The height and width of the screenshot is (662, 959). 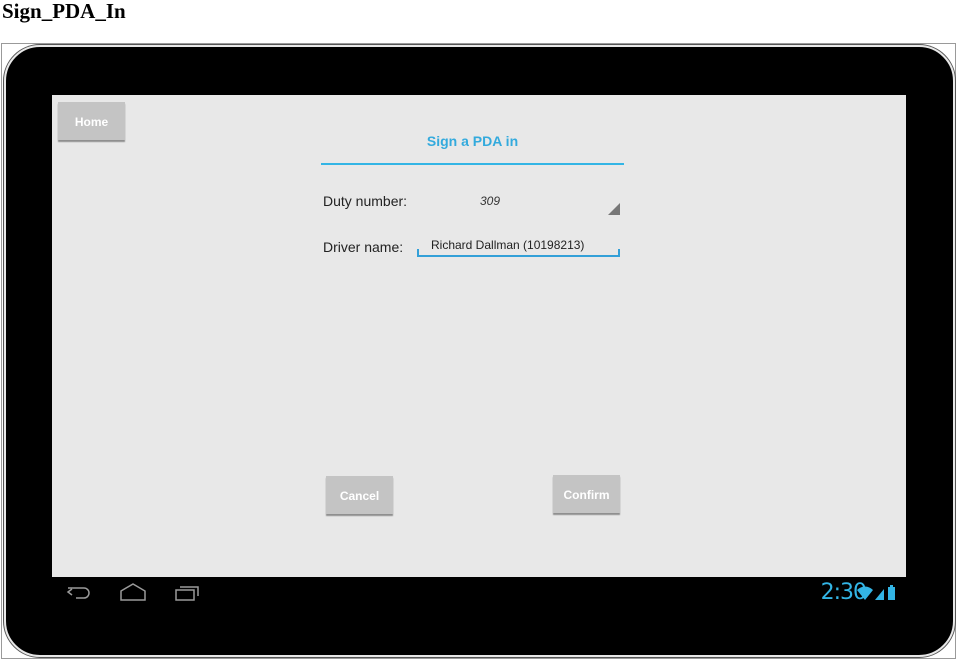 I want to click on spinner-arrow-icon, so click(x=614, y=209).